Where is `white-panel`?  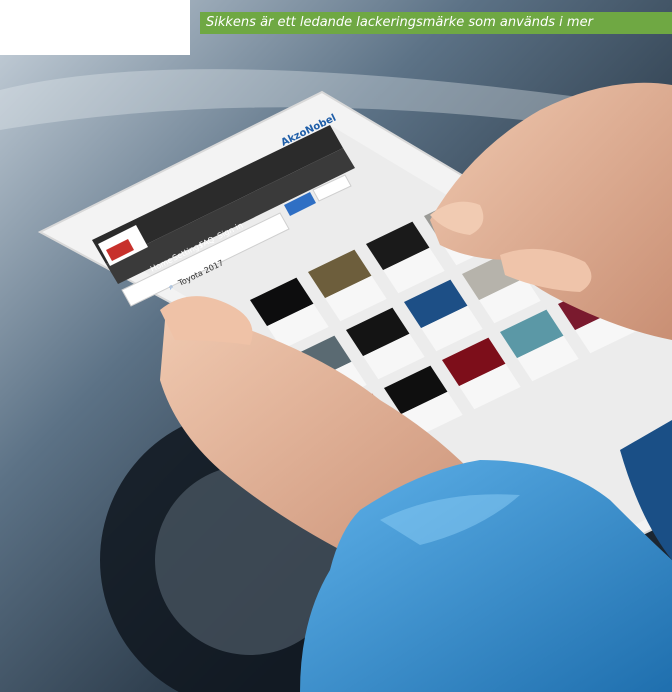 white-panel is located at coordinates (95, 27).